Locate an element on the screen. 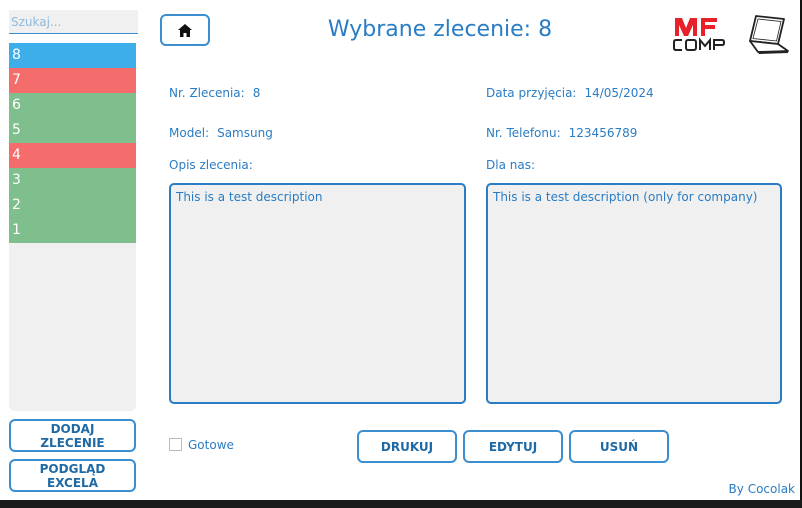  add-order-button: DODAJ ZLECENIE is located at coordinates (72, 435).